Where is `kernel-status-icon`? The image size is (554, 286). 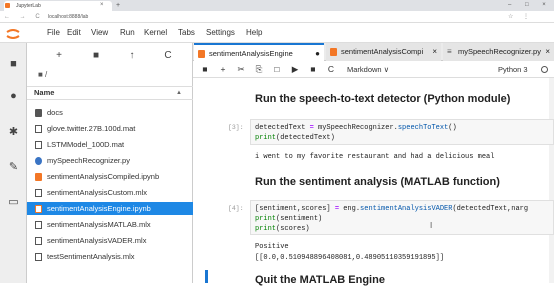 kernel-status-icon is located at coordinates (544, 69).